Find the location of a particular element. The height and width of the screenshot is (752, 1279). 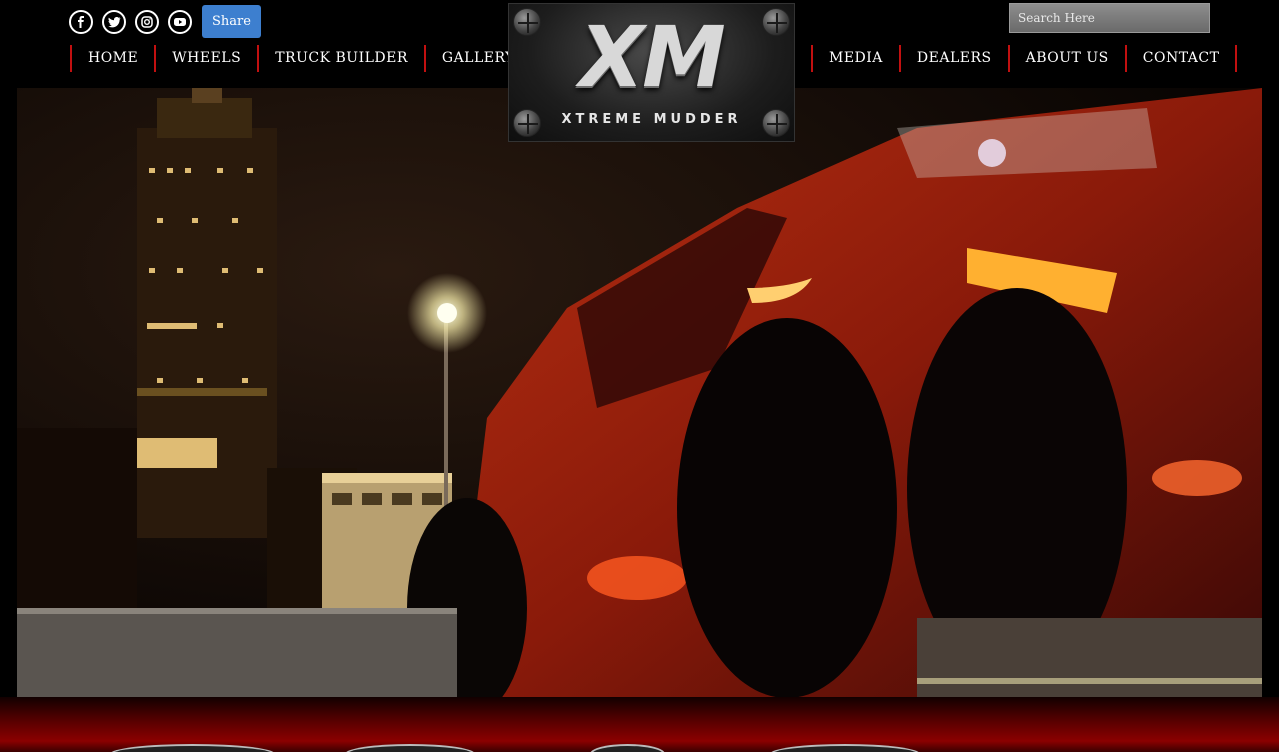

nav-dealers: DEALERS is located at coordinates (953, 58).